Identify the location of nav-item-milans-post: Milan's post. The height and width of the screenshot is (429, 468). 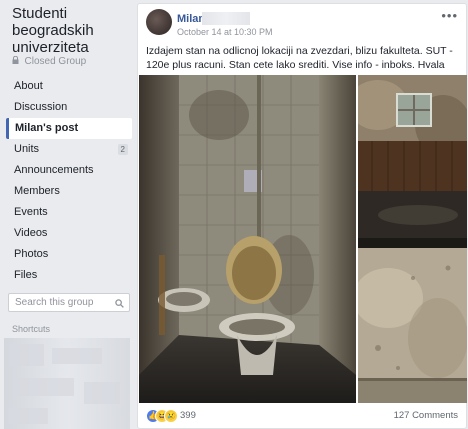
(69, 128).